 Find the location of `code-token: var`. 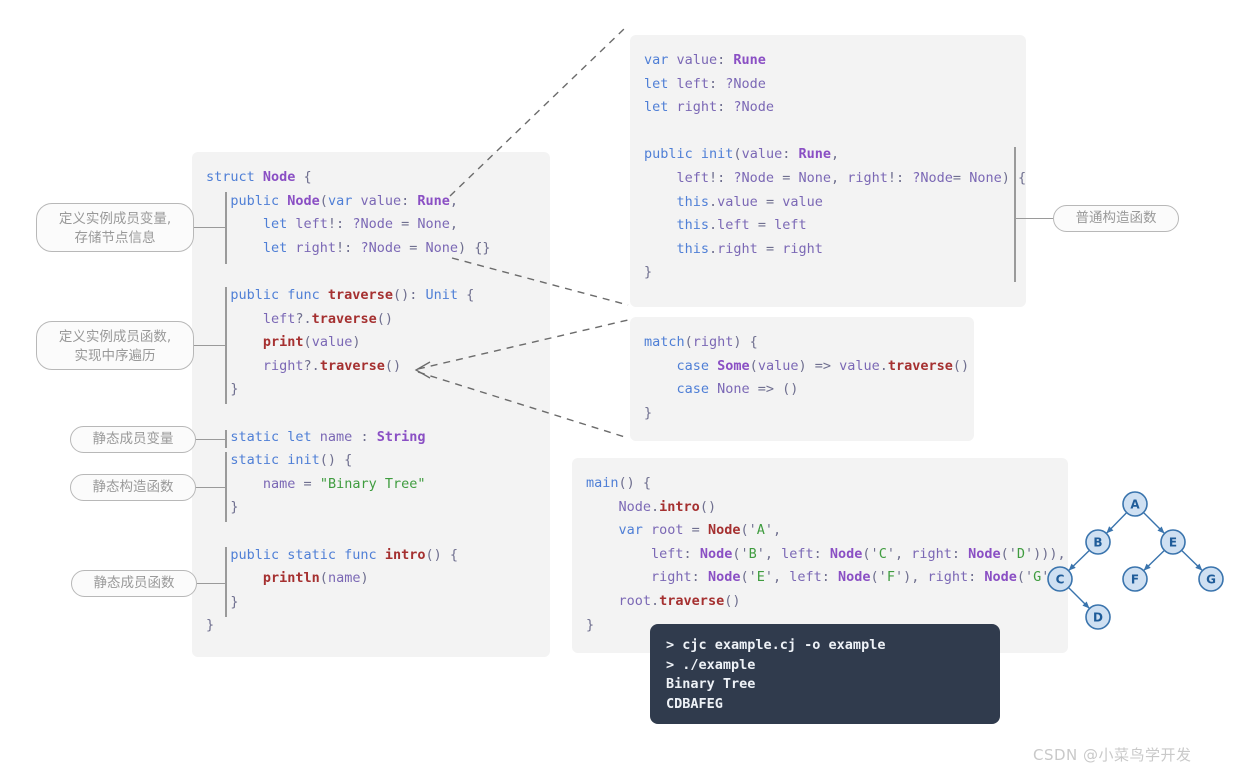

code-token: var is located at coordinates (344, 200).